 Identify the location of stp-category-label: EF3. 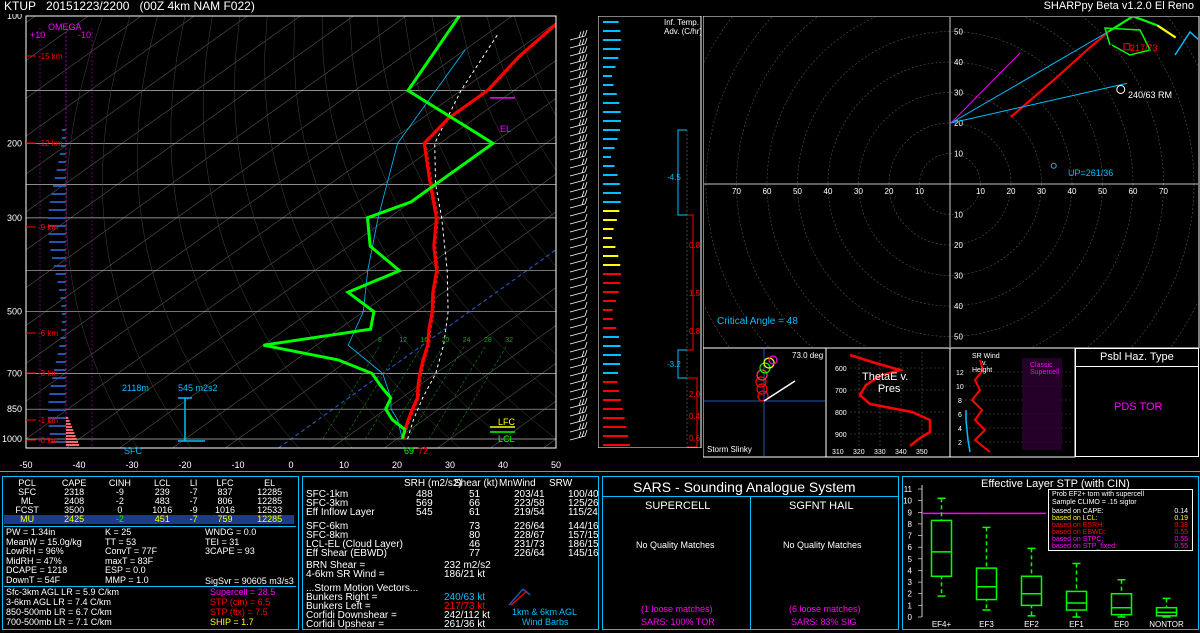
(986, 624).